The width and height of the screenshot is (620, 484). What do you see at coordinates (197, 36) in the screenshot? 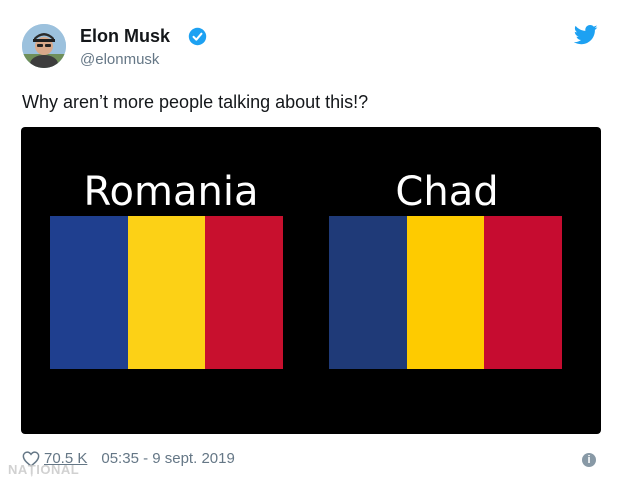
I see `verified-badge-icon` at bounding box center [197, 36].